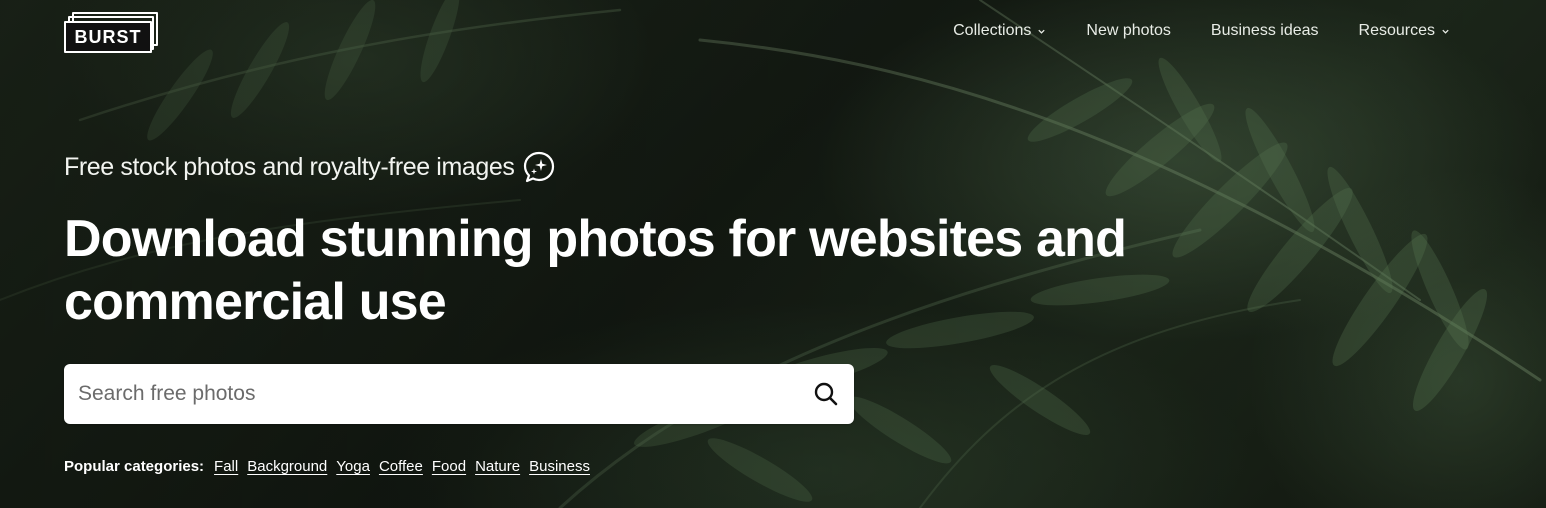 This screenshot has width=1546, height=508. I want to click on popular-categories-label: Popular categories:, so click(134, 466).